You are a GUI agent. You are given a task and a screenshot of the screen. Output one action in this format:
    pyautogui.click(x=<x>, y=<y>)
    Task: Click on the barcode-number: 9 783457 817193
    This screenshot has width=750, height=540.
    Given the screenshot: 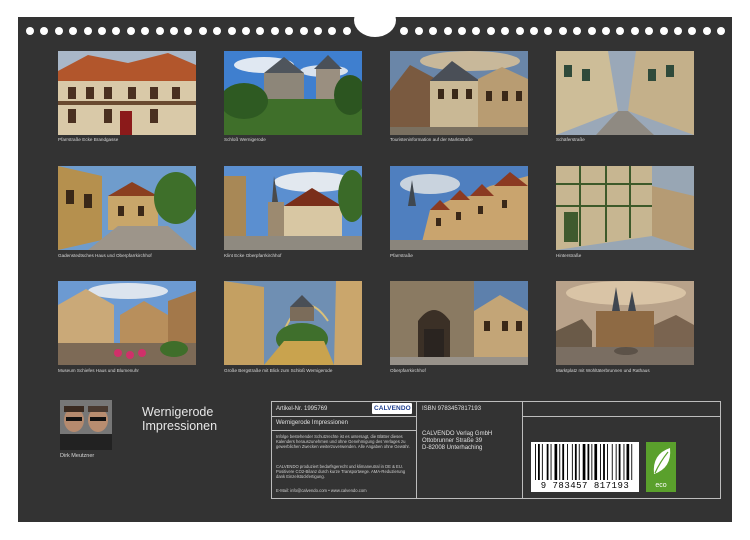 What is the action you would take?
    pyautogui.click(x=585, y=486)
    